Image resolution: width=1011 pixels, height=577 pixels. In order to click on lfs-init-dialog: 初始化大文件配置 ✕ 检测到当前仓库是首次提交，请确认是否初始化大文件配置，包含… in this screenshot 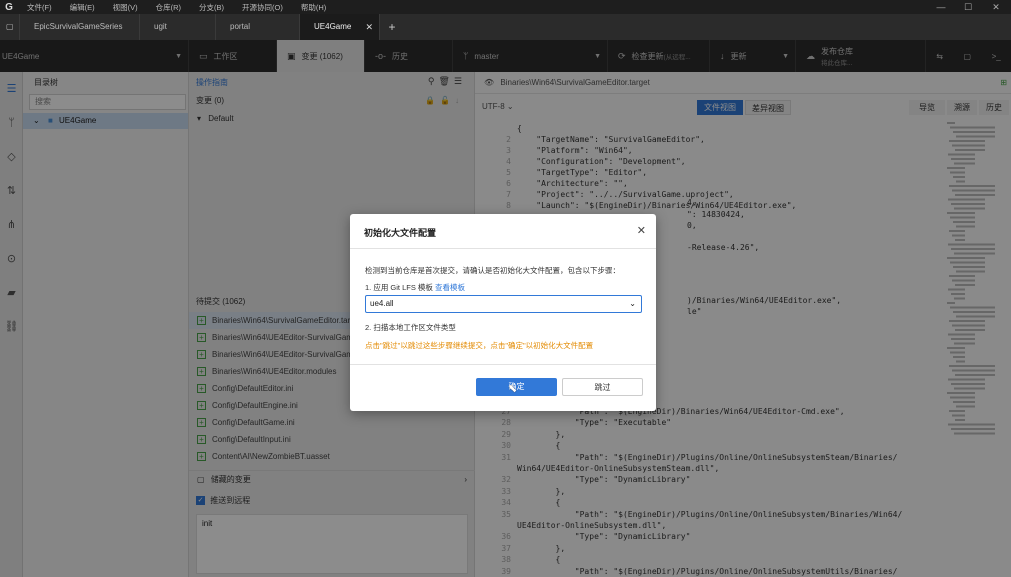, I will do `click(503, 312)`.